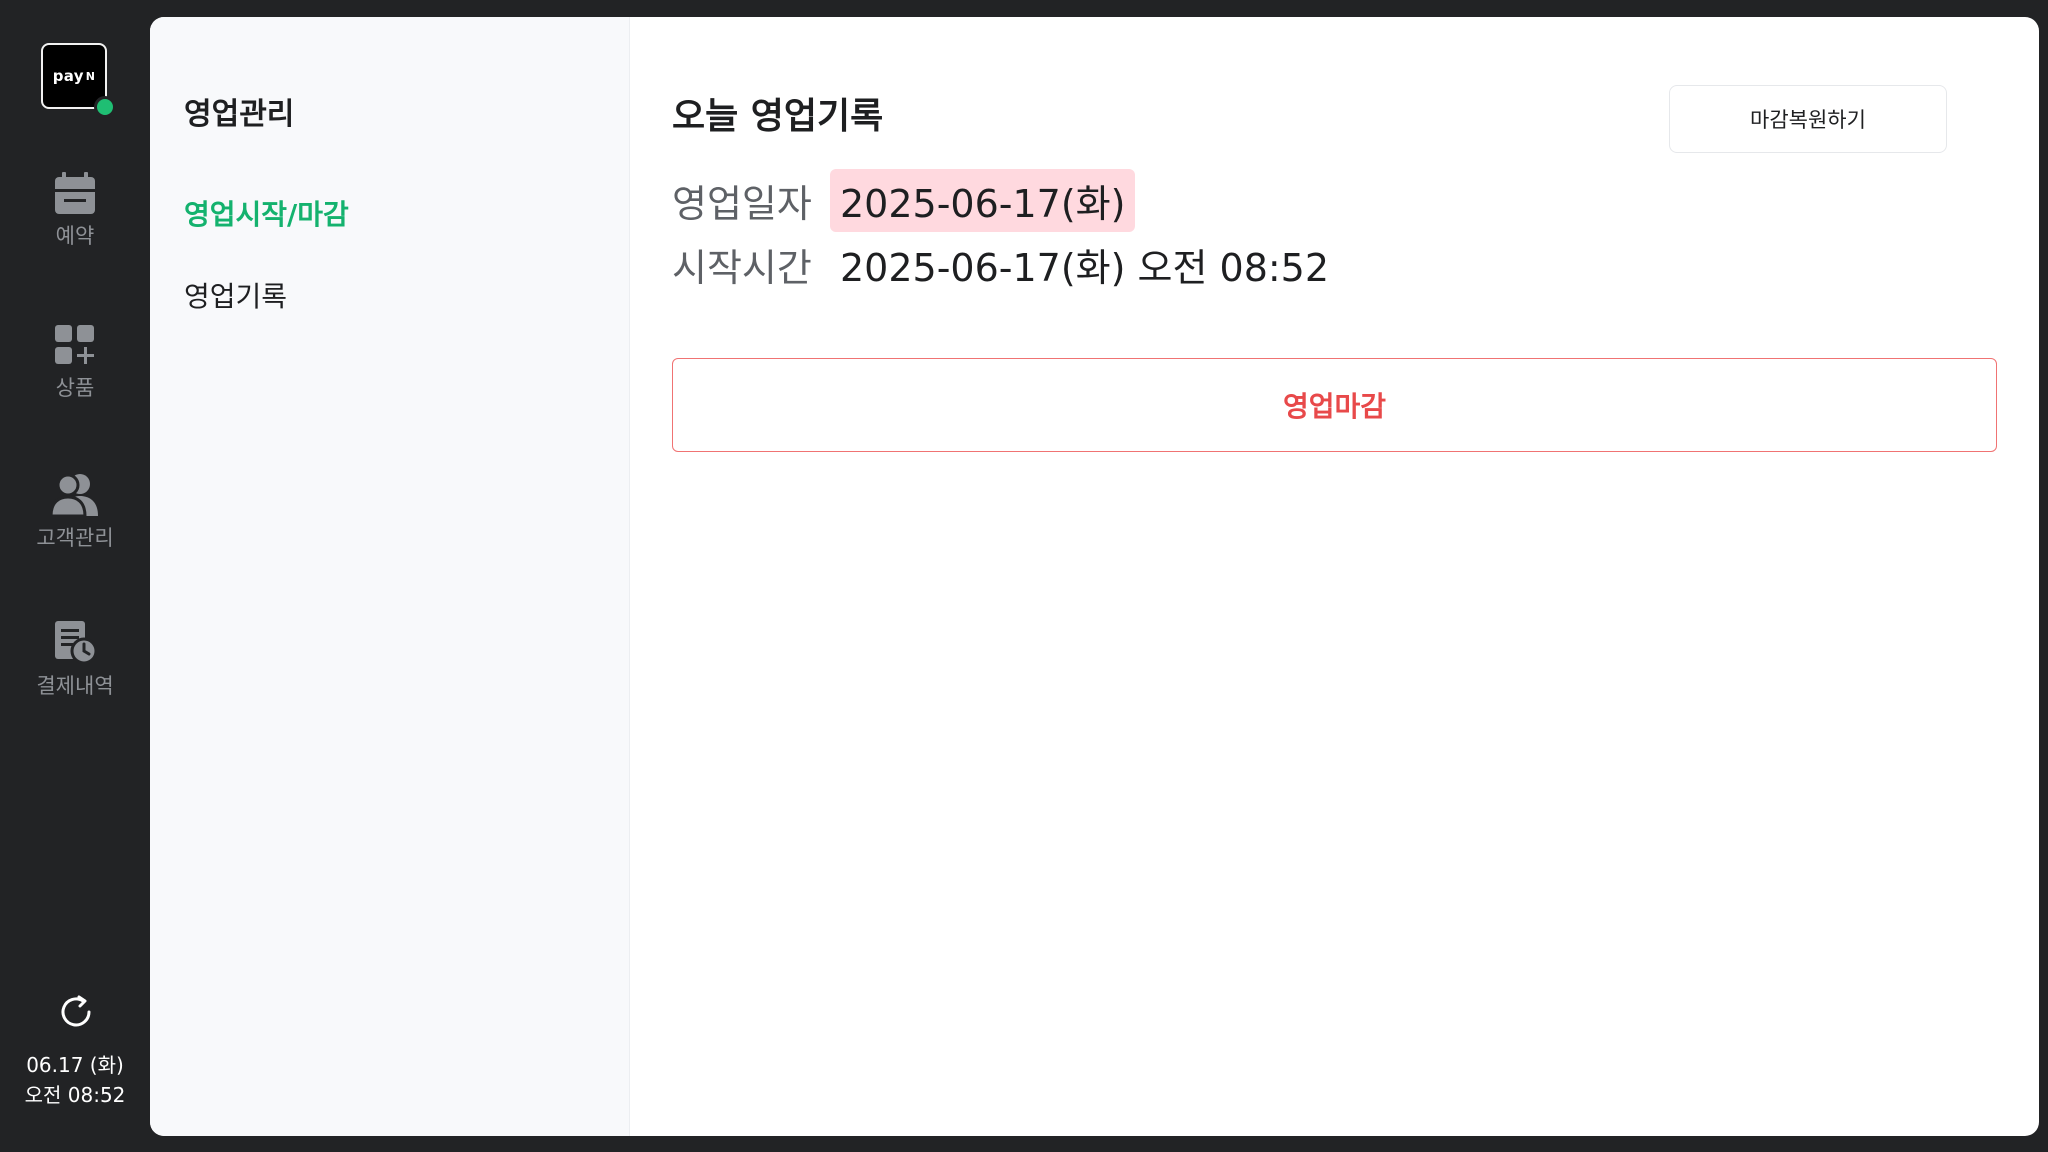 The height and width of the screenshot is (1152, 2048). I want to click on current-date: 06.17 (화), so click(75, 1065).